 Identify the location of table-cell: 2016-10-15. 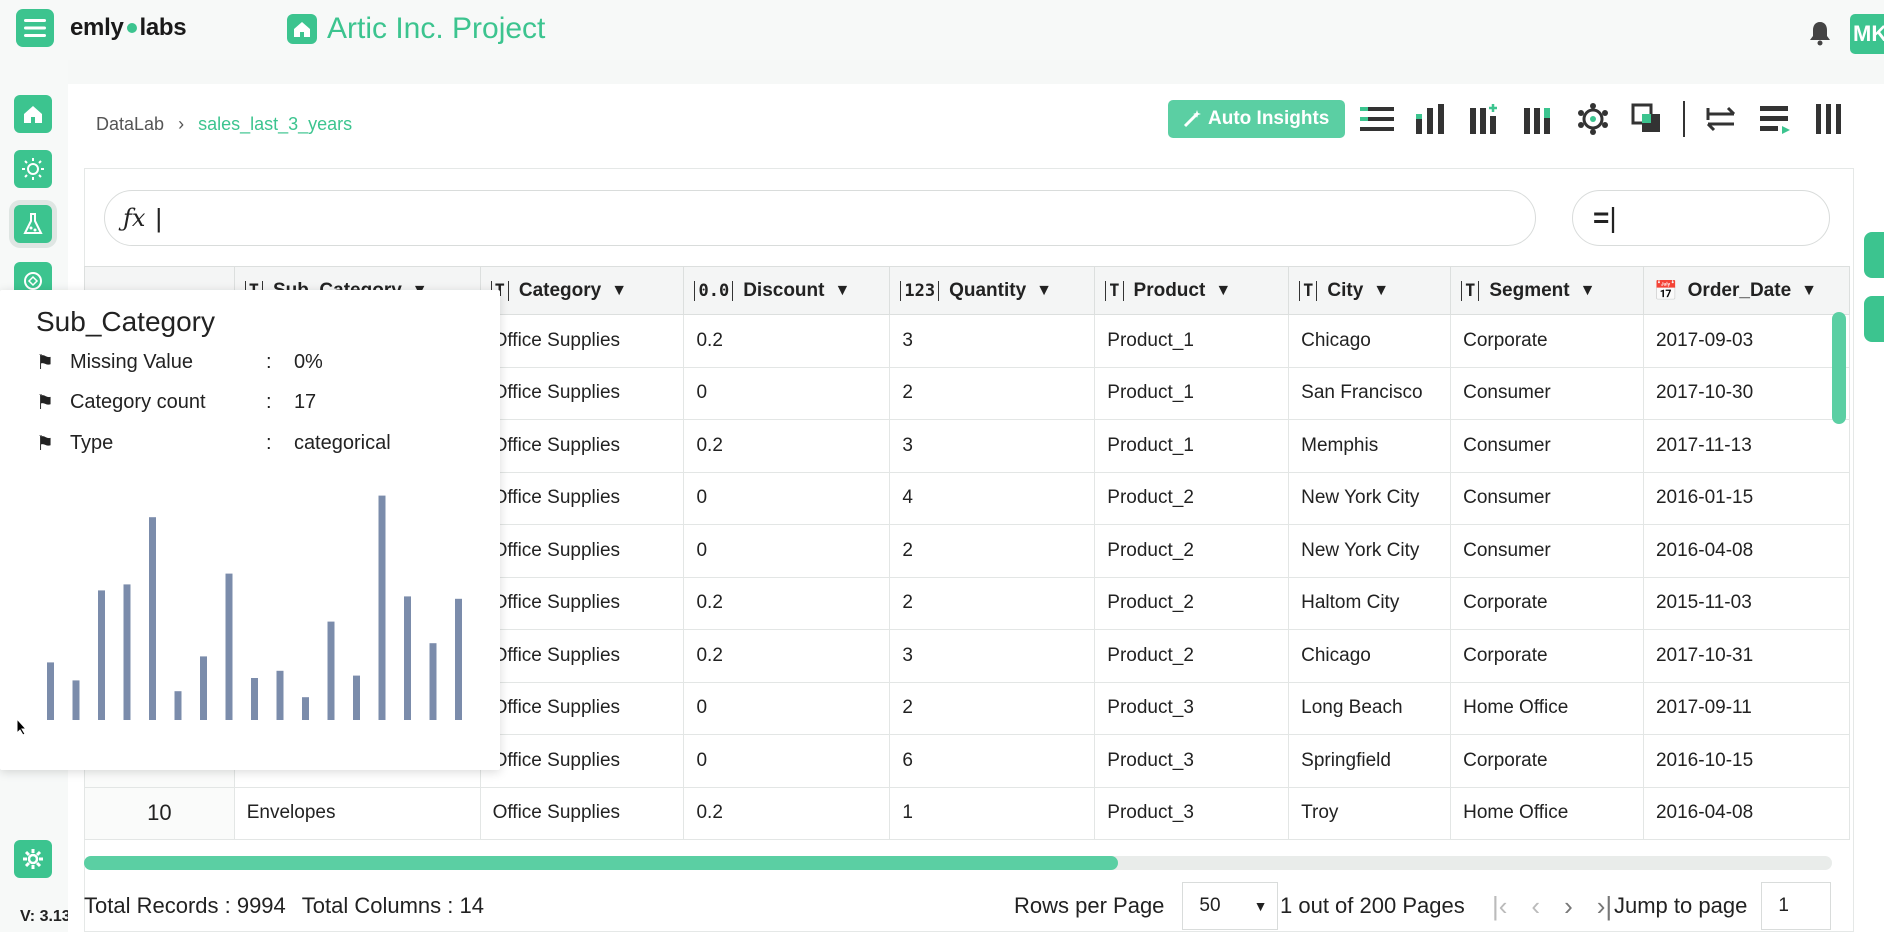
(1746, 761).